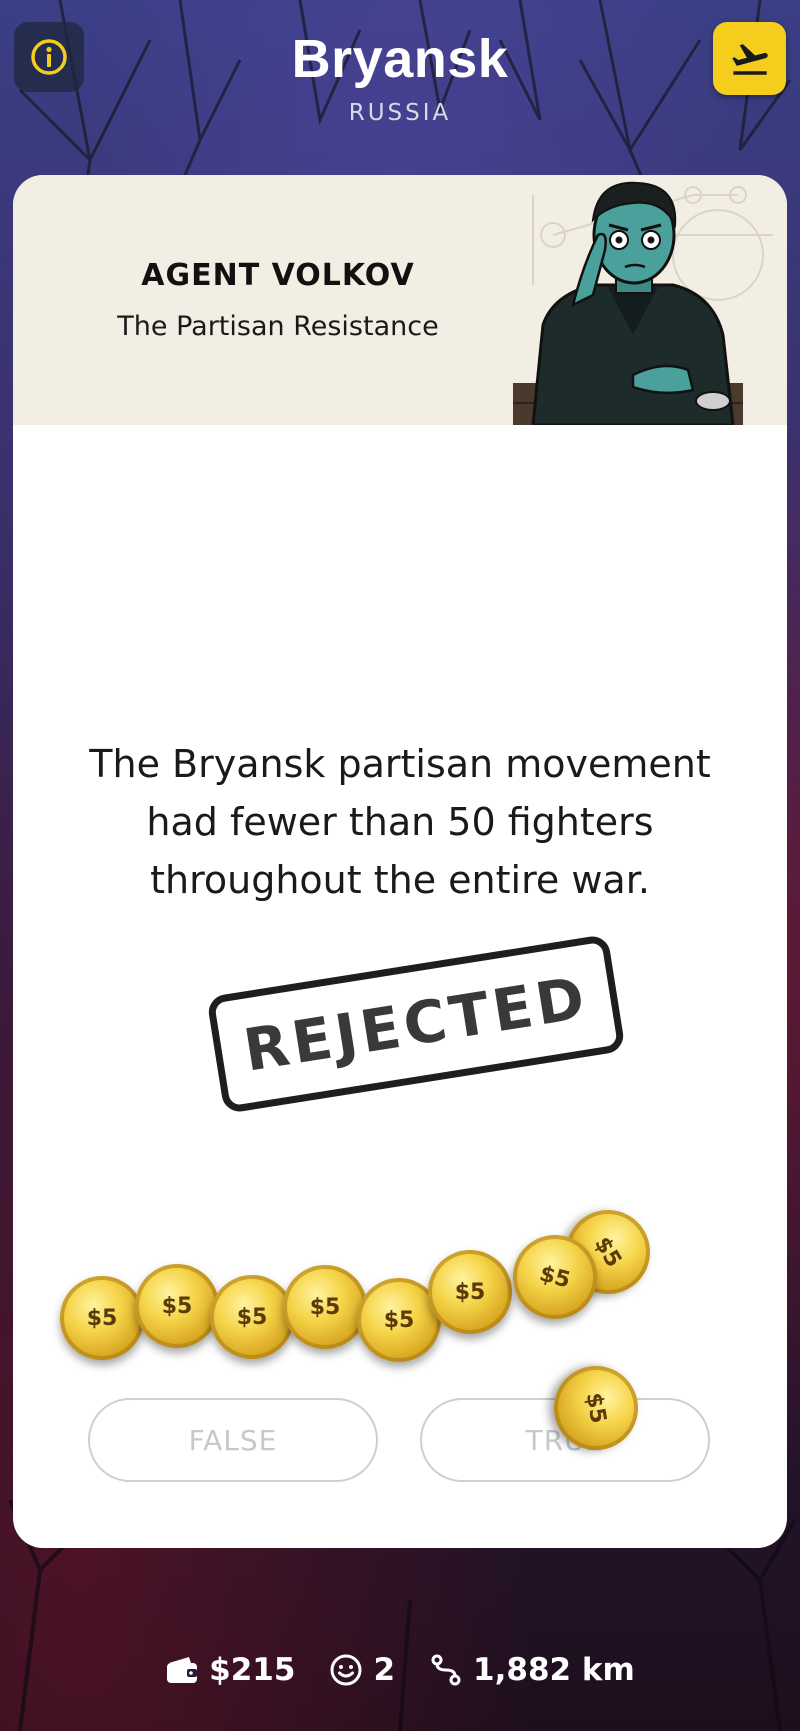 This screenshot has height=1731, width=800. What do you see at coordinates (252, 1670) in the screenshot?
I see `money-value: $215` at bounding box center [252, 1670].